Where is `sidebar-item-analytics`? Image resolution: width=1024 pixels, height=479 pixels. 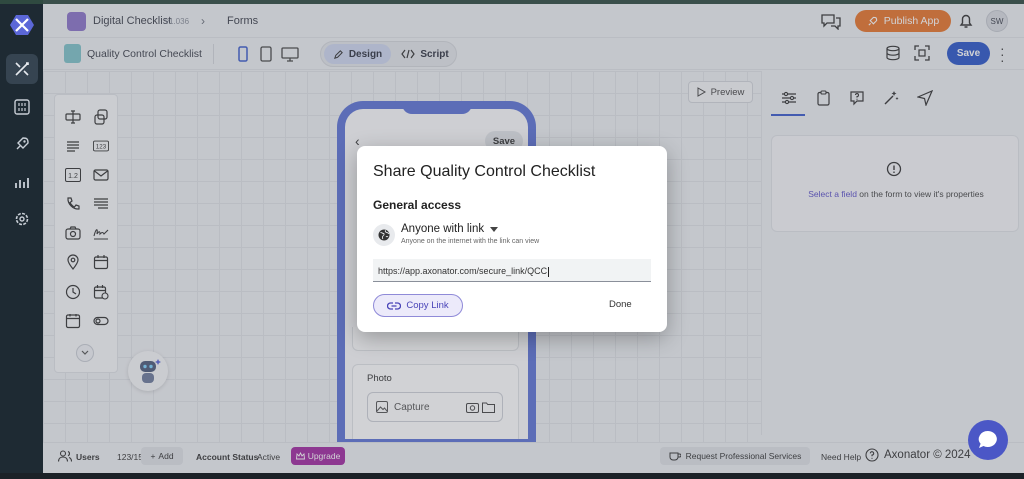
sidebar-item-analytics is located at coordinates (22, 182).